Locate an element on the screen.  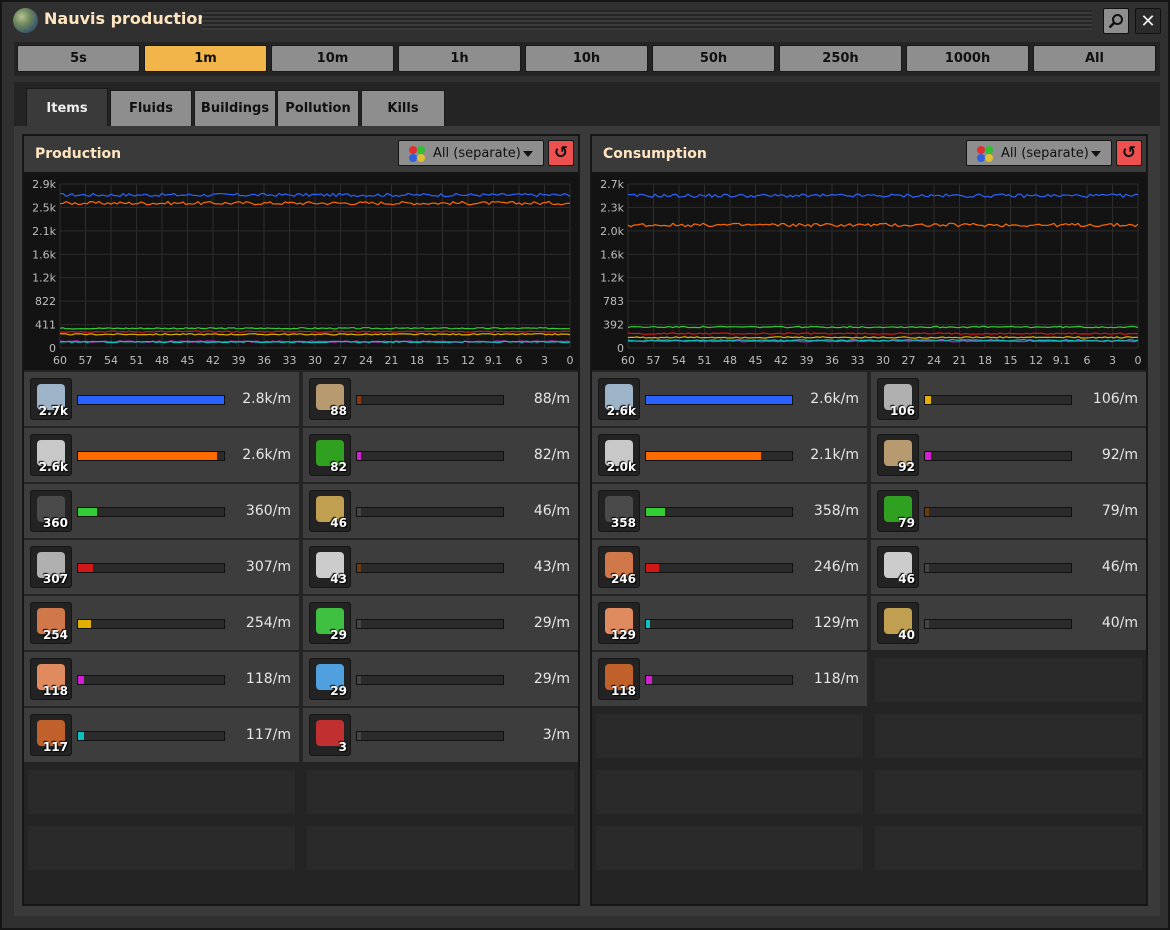
item-count: 3 is located at coordinates (342, 747).